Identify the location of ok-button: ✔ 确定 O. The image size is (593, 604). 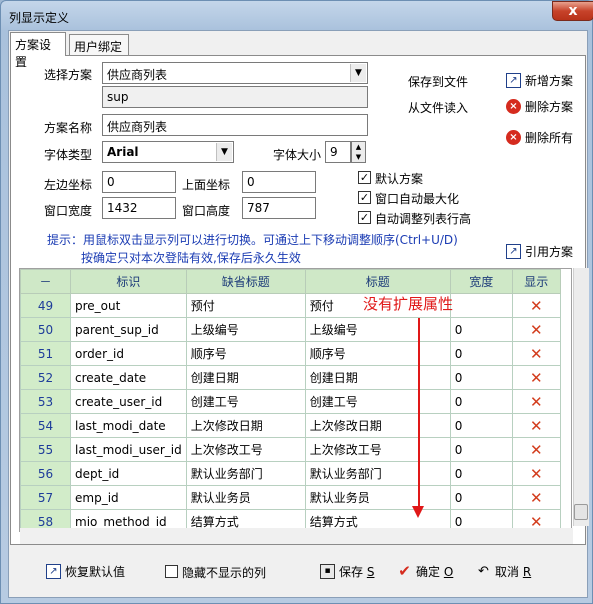
(425, 571).